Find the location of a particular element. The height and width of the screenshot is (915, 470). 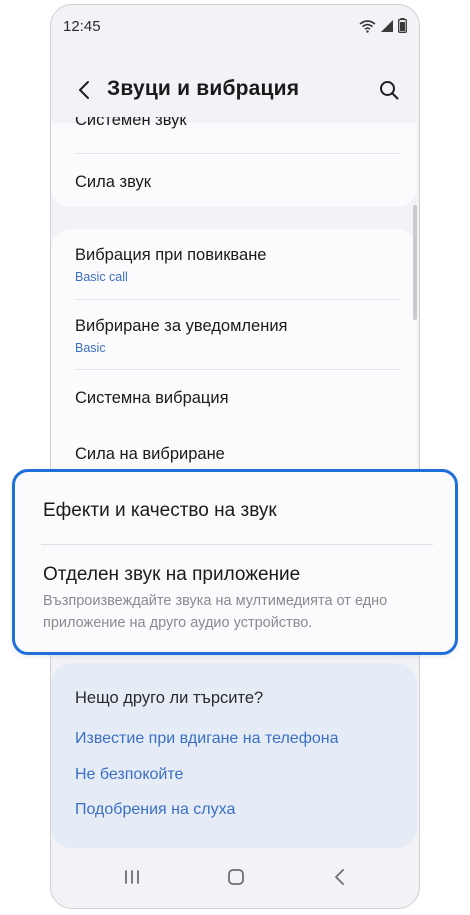

home-icon is located at coordinates (236, 877).